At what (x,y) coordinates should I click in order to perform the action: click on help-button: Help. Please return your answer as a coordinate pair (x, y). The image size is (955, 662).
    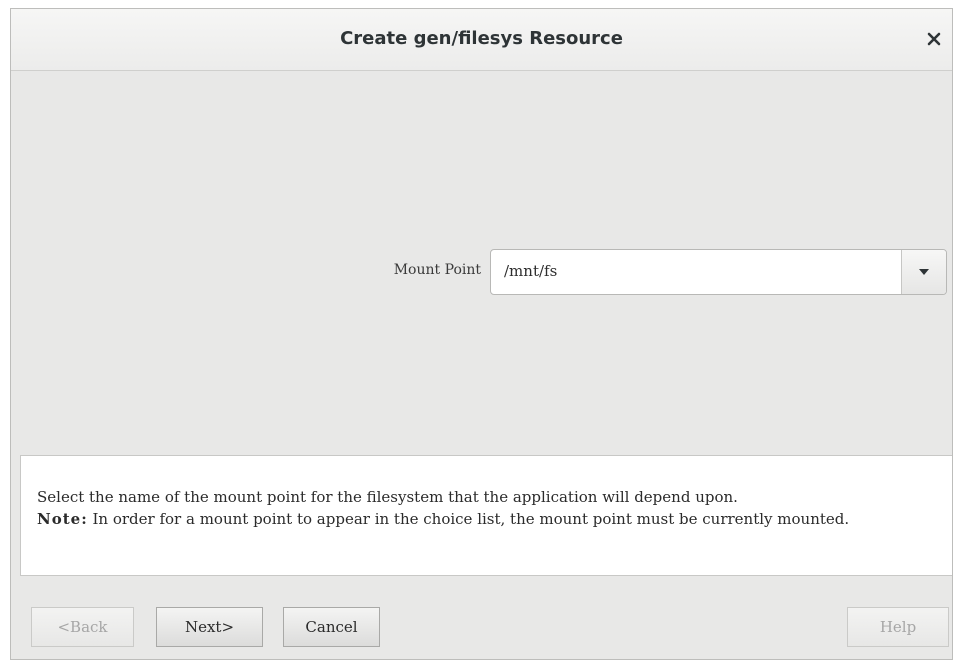
    Looking at the image, I should click on (898, 627).